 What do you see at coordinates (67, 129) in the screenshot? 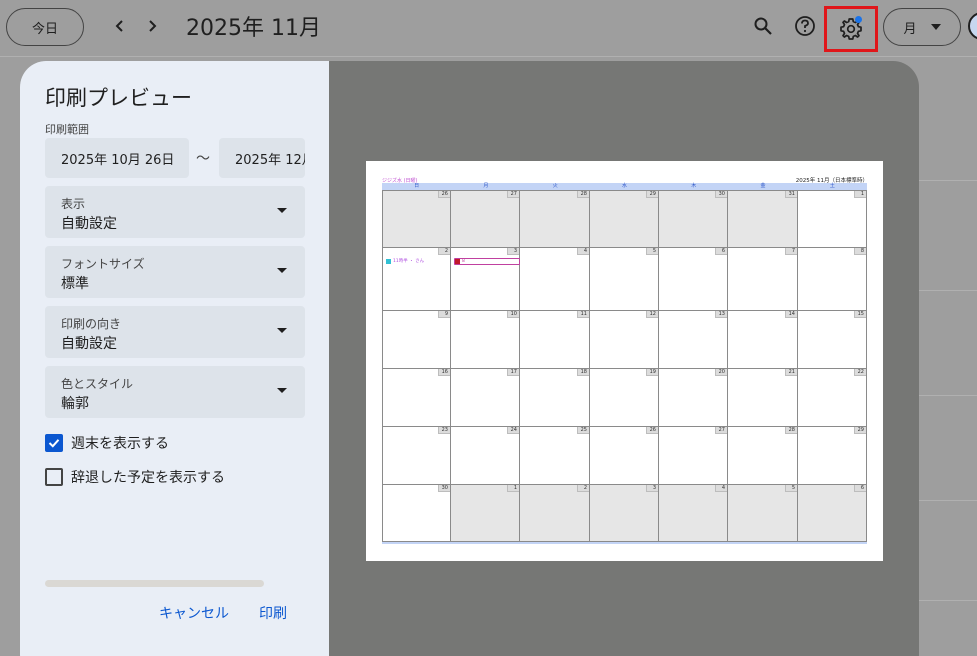
I see `print-range-label: 印刷範囲` at bounding box center [67, 129].